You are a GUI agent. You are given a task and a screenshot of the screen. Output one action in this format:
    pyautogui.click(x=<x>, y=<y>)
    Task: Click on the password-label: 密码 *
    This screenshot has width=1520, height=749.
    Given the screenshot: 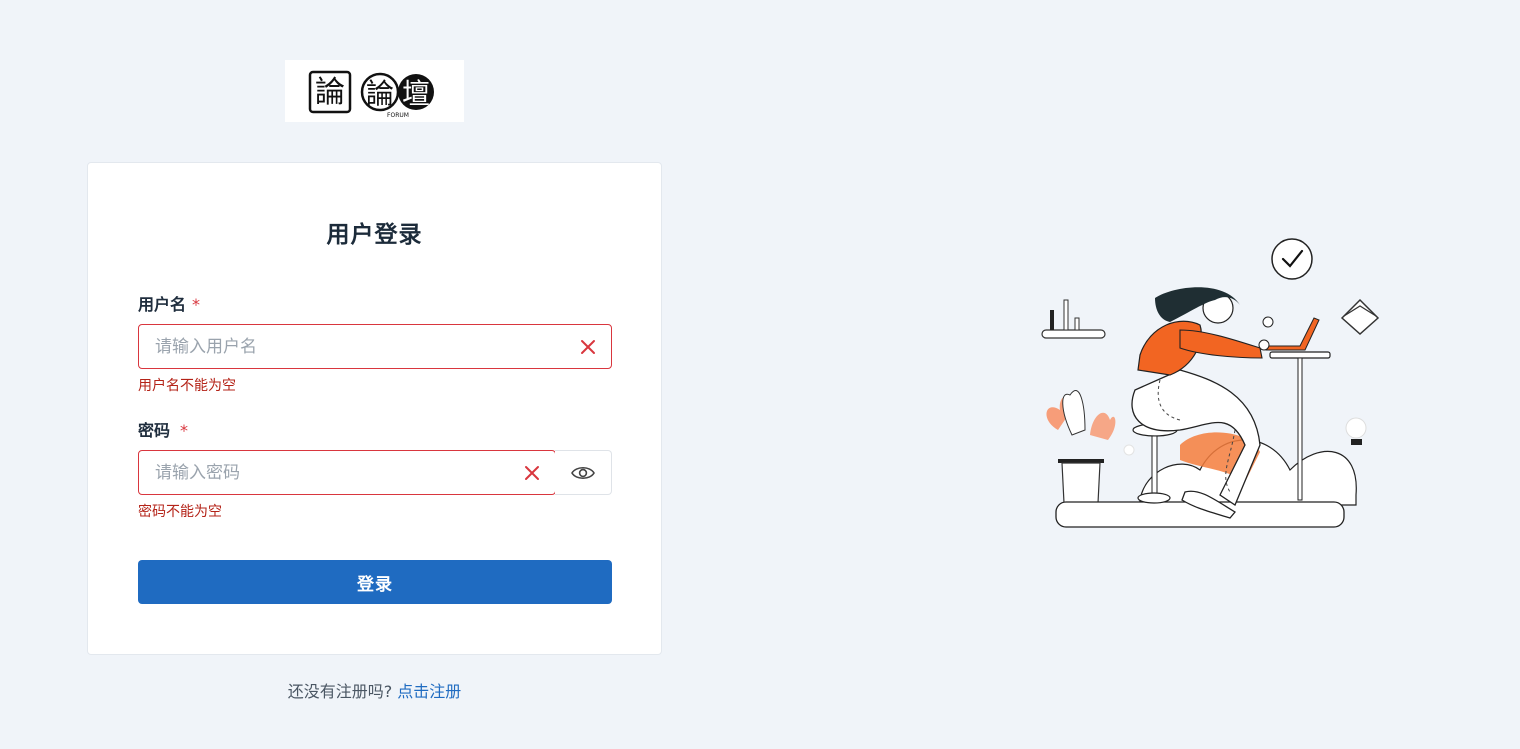 What is the action you would take?
    pyautogui.click(x=163, y=429)
    